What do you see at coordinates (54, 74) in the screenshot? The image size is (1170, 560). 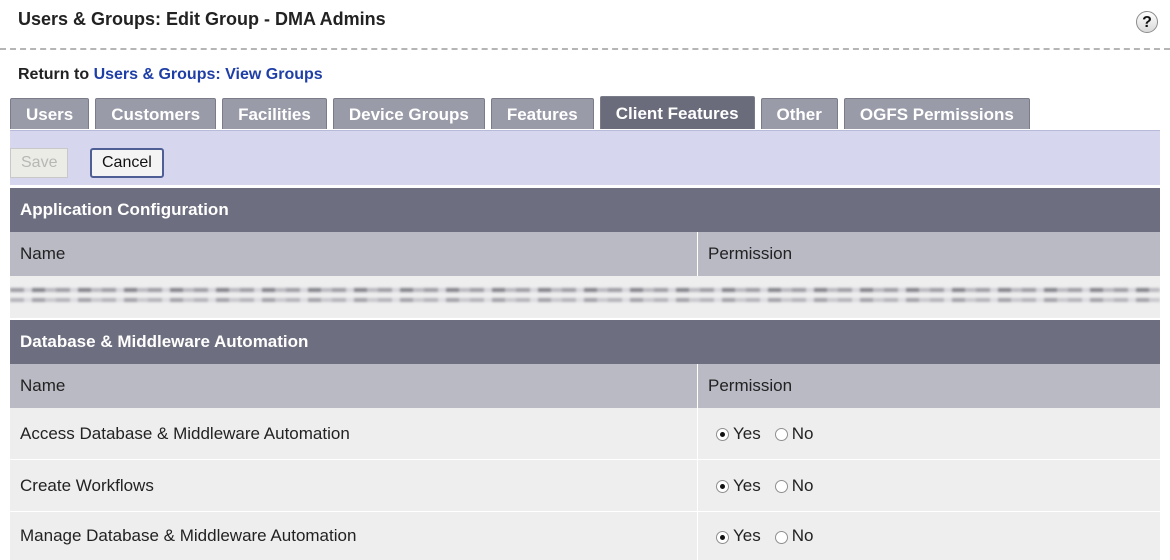 I see `return-prefix: Return to` at bounding box center [54, 74].